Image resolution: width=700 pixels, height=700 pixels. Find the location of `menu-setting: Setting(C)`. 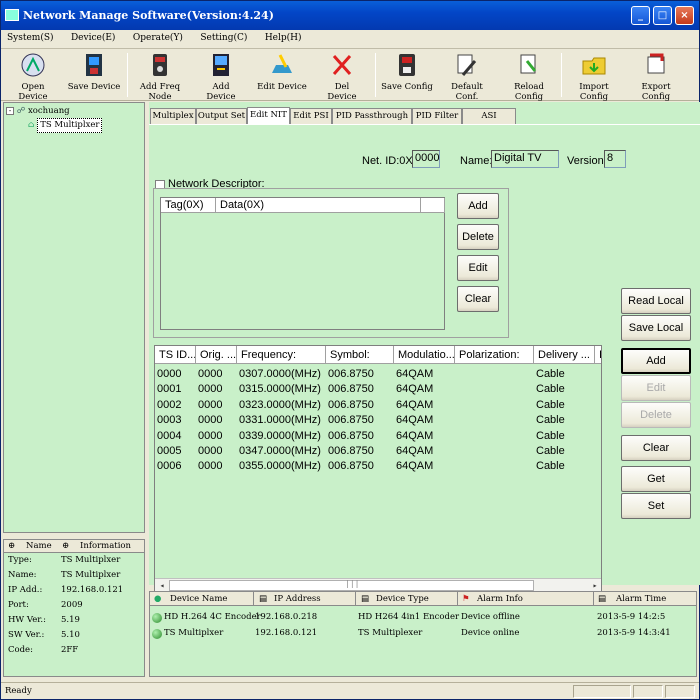

menu-setting: Setting(C) is located at coordinates (223, 36).